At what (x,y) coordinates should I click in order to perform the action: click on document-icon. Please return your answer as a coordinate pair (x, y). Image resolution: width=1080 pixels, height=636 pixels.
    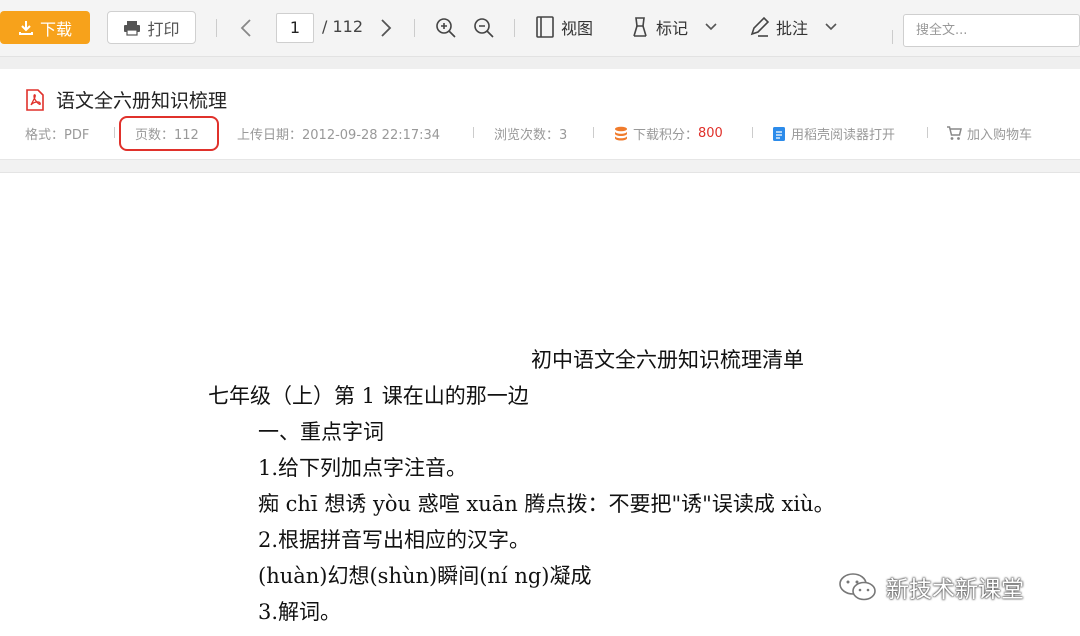
    Looking at the image, I should click on (779, 133).